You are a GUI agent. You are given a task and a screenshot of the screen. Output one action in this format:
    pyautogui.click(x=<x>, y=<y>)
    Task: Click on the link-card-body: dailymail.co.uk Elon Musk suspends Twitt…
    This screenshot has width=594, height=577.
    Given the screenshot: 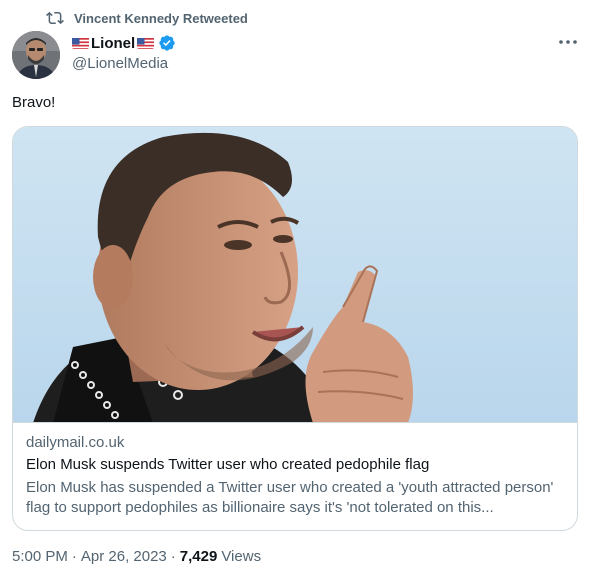 What is the action you would take?
    pyautogui.click(x=298, y=475)
    